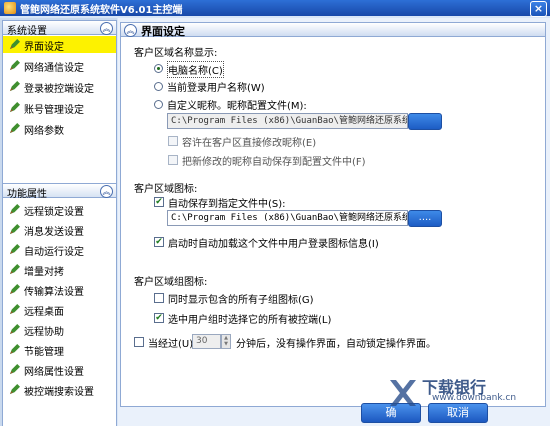 The image size is (550, 426). Describe the element at coordinates (227, 202) in the screenshot. I see `auto-save-icon-label: 自动保存到指定文件中(S):` at that location.